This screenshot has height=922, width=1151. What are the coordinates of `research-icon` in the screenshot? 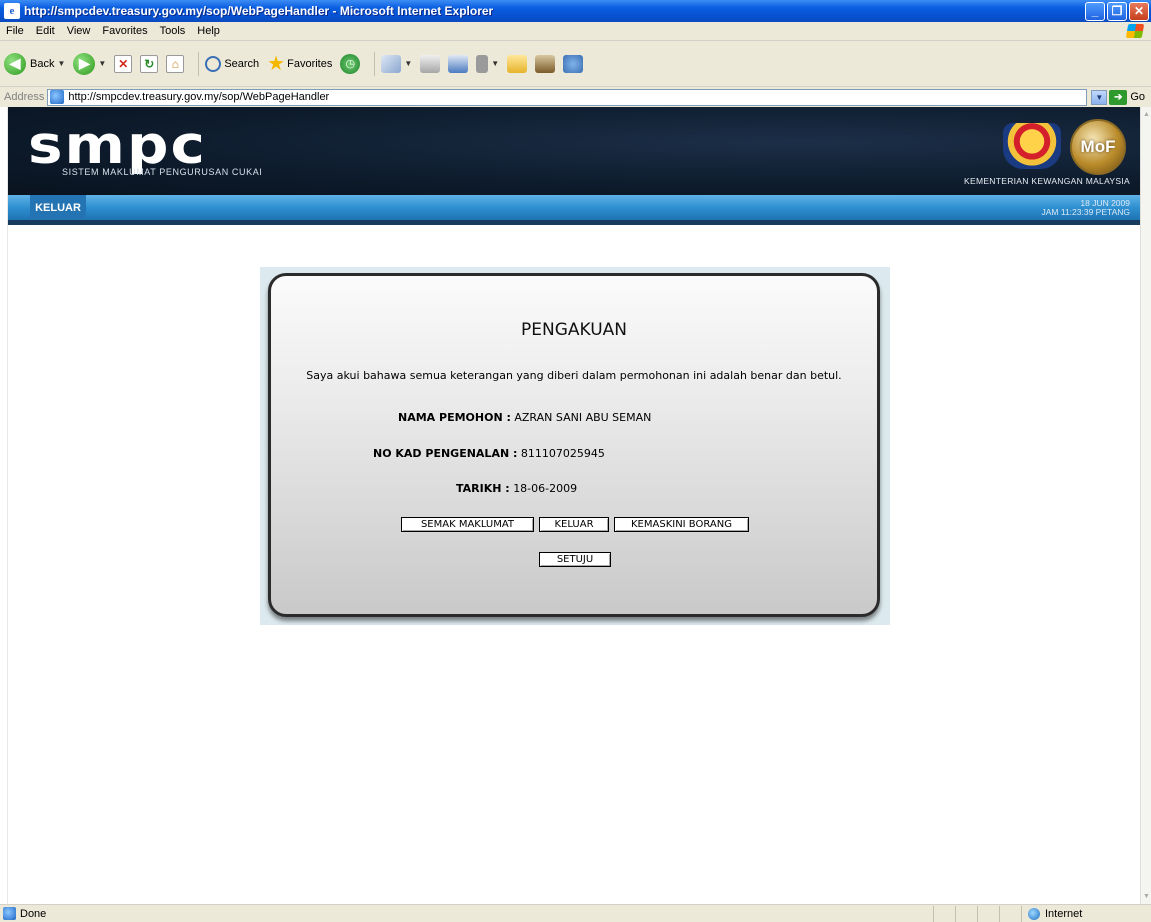 It's located at (545, 63).